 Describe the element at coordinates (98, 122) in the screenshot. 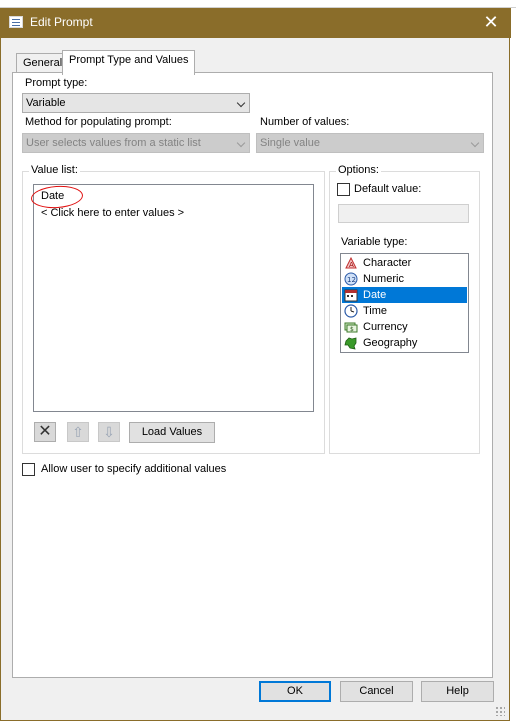

I see `method-label: Method for populating prompt:` at that location.